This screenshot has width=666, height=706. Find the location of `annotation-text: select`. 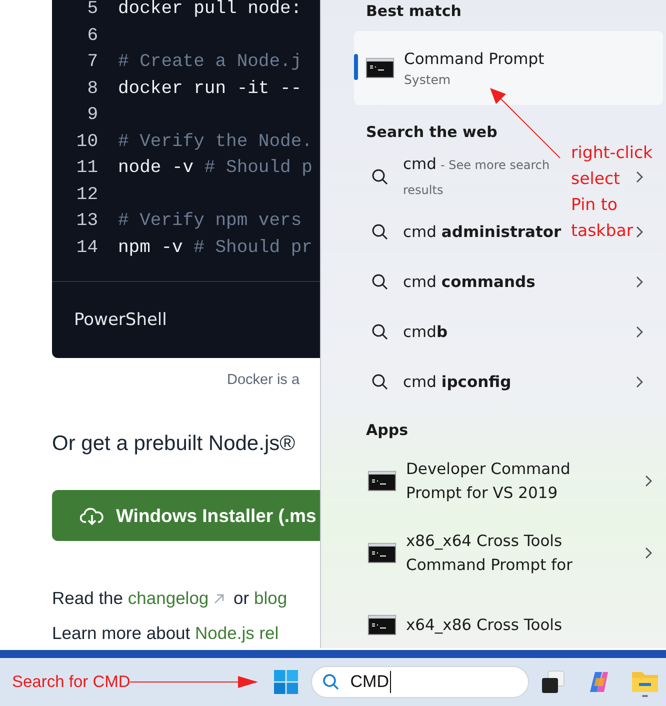

annotation-text: select is located at coordinates (595, 179).